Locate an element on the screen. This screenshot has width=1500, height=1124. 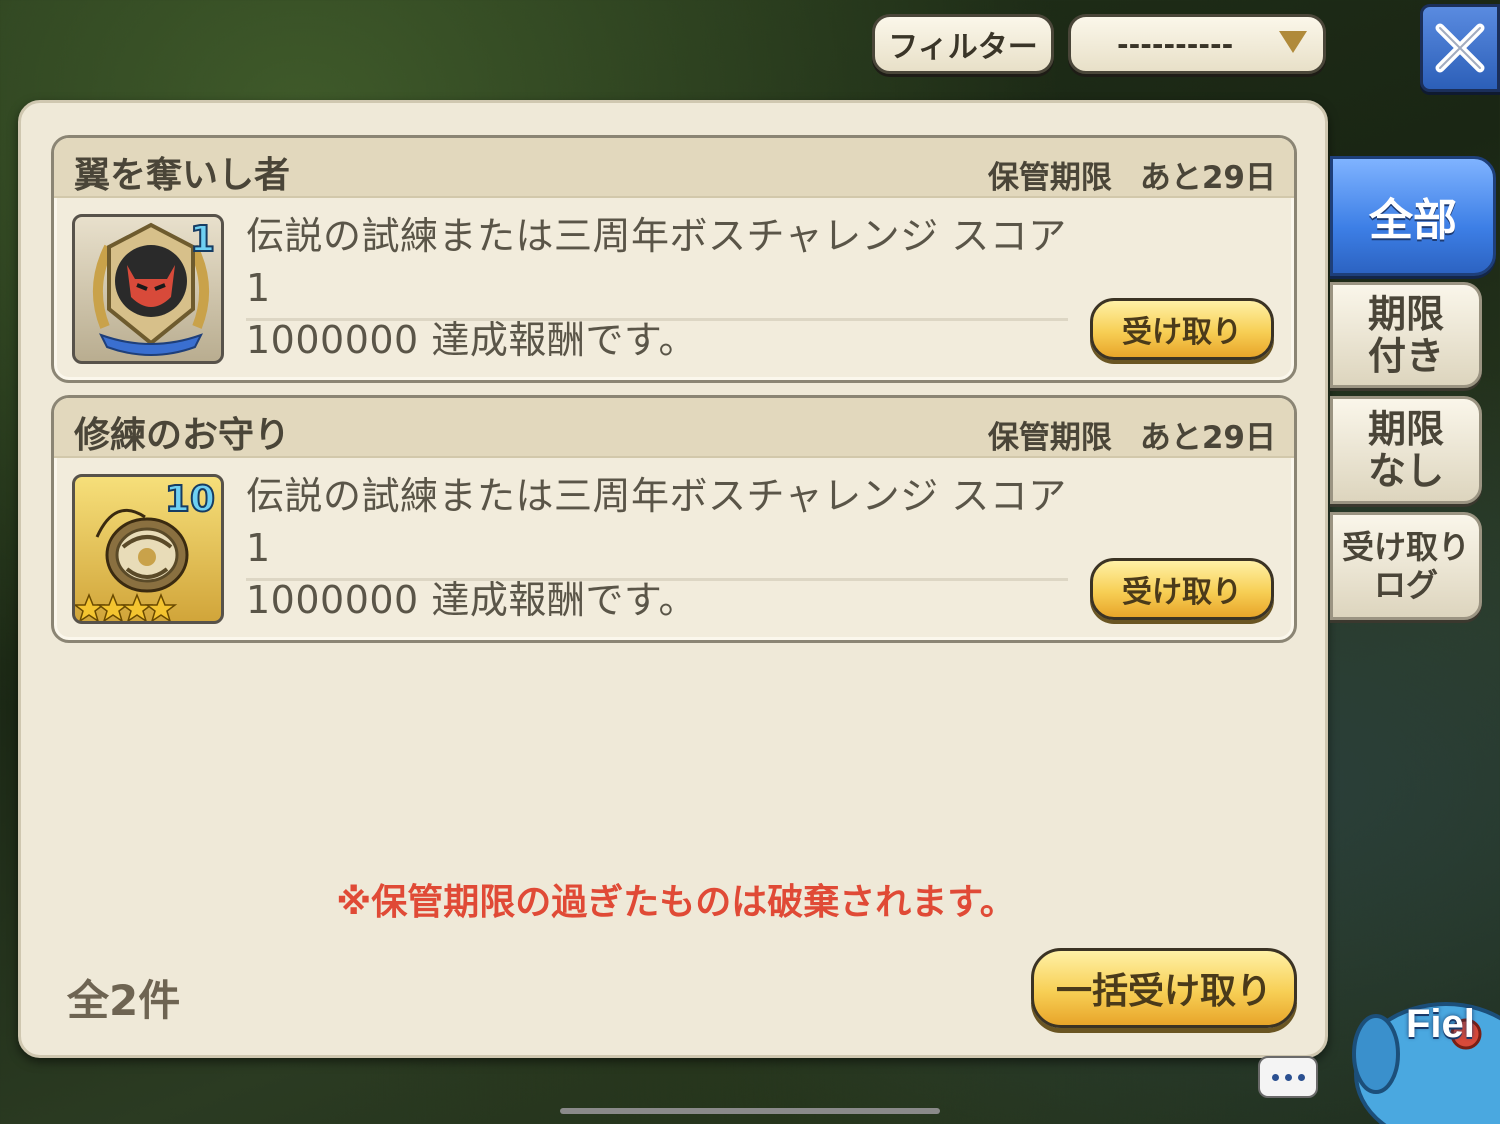
amulet-icon: 10 is located at coordinates (148, 549).